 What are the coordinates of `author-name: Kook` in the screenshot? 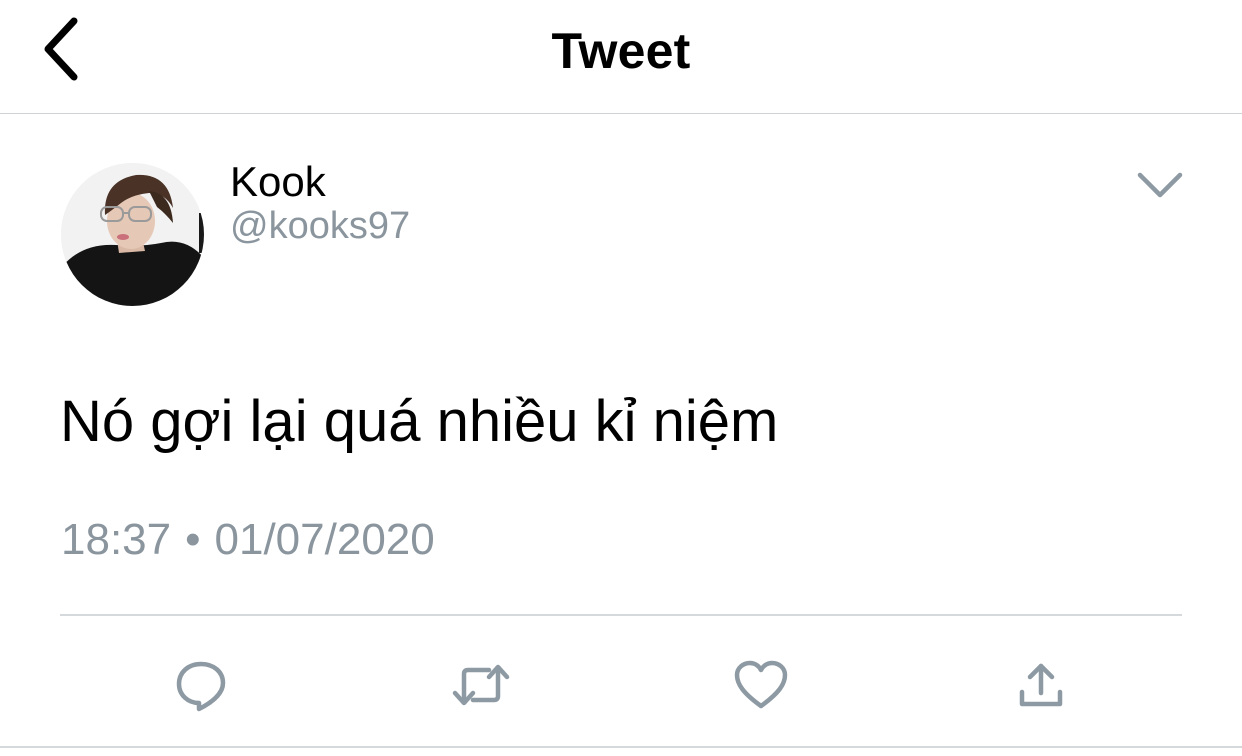 It's located at (278, 182).